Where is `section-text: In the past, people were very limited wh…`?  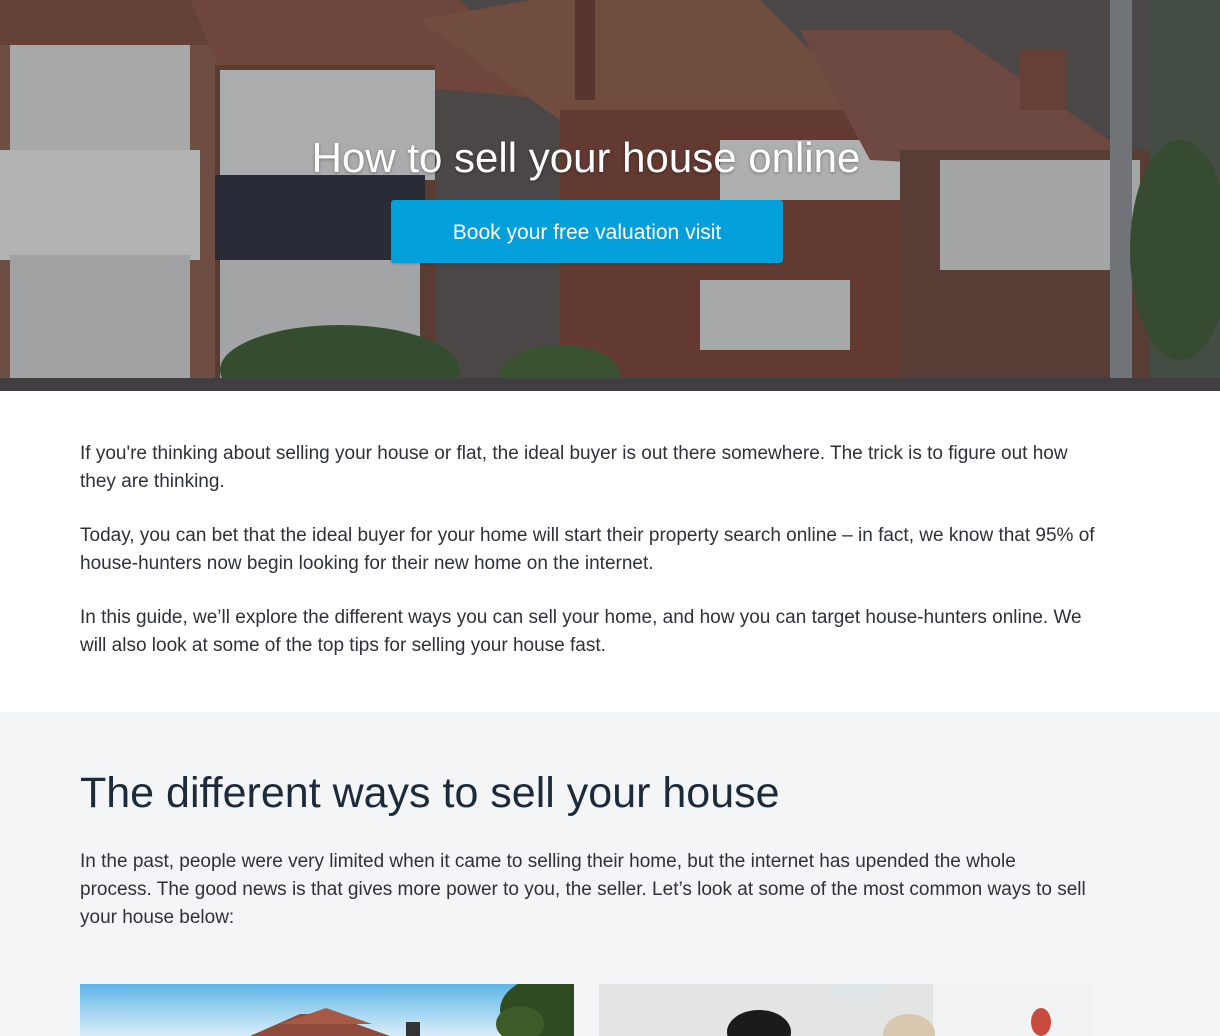 section-text: In the past, people were very limited wh… is located at coordinates (583, 889).